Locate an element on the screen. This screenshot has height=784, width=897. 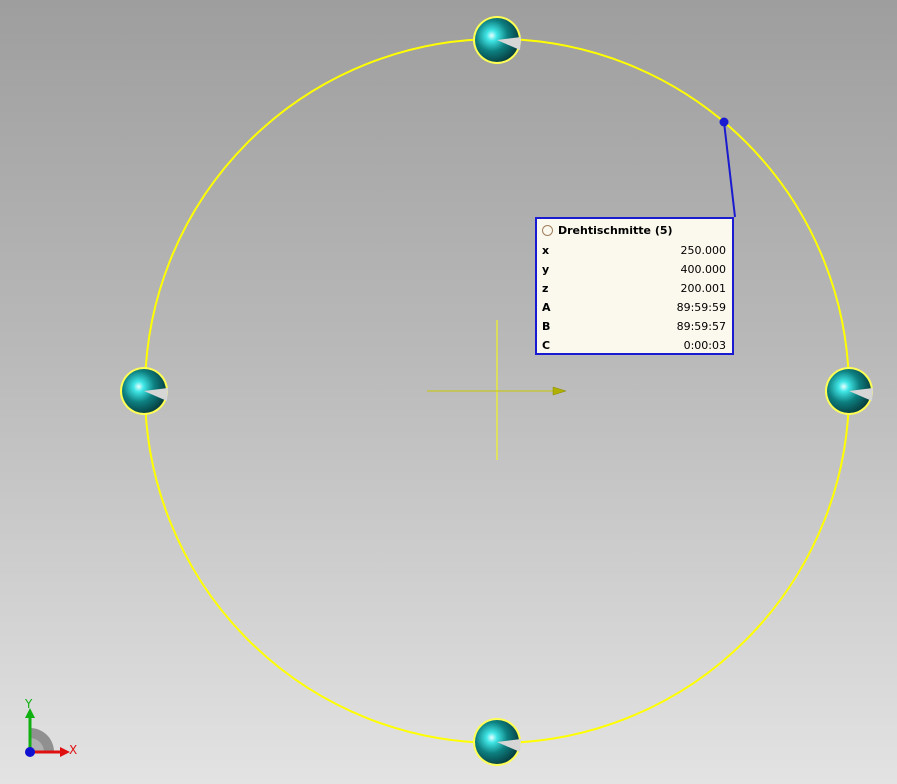
row-z: z 200.001 is located at coordinates (634, 288).